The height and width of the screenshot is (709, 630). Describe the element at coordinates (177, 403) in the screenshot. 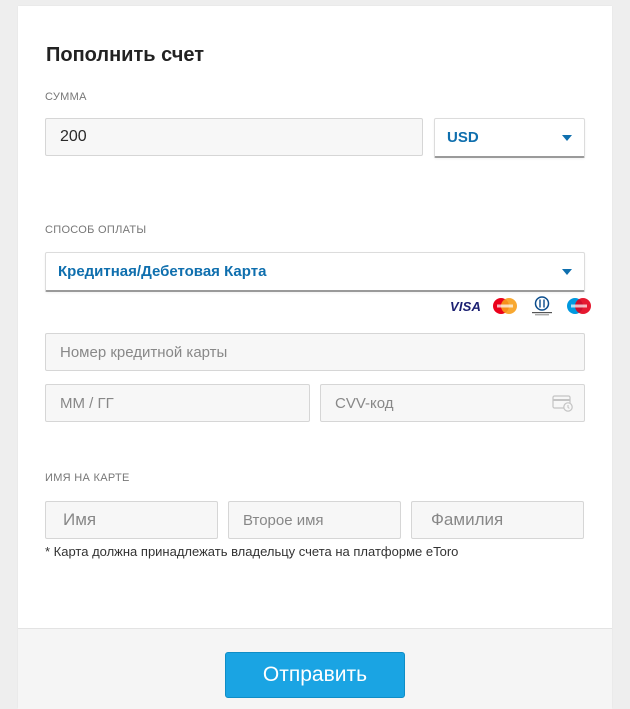

I see `expiry-input: ММ / ГГ` at that location.